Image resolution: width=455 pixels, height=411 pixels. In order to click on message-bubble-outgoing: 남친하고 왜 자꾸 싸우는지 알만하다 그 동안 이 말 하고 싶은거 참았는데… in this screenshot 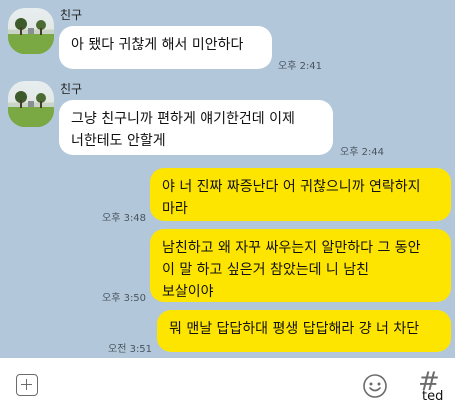, I will do `click(300, 265)`.